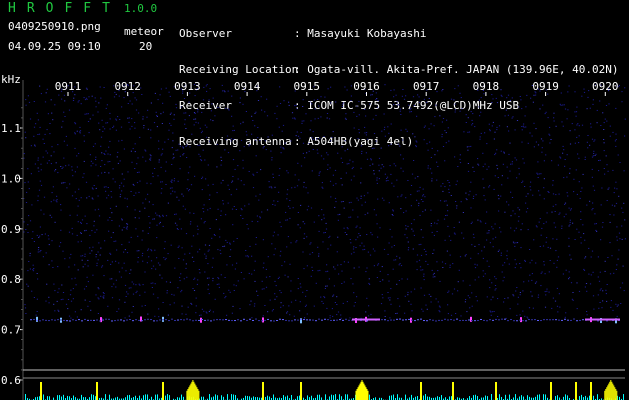  Describe the element at coordinates (325, 320) in the screenshot. I see `echo-trace` at that location.